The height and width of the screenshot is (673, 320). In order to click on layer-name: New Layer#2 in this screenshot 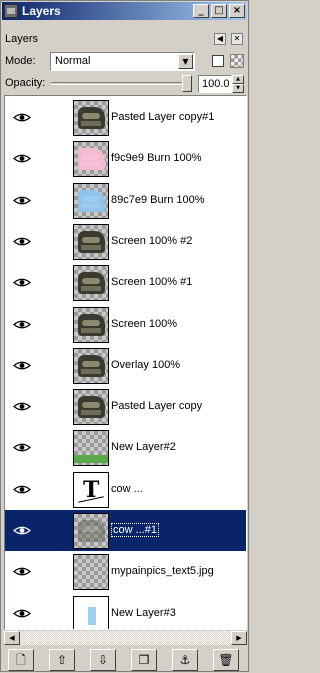, I will do `click(143, 447)`.